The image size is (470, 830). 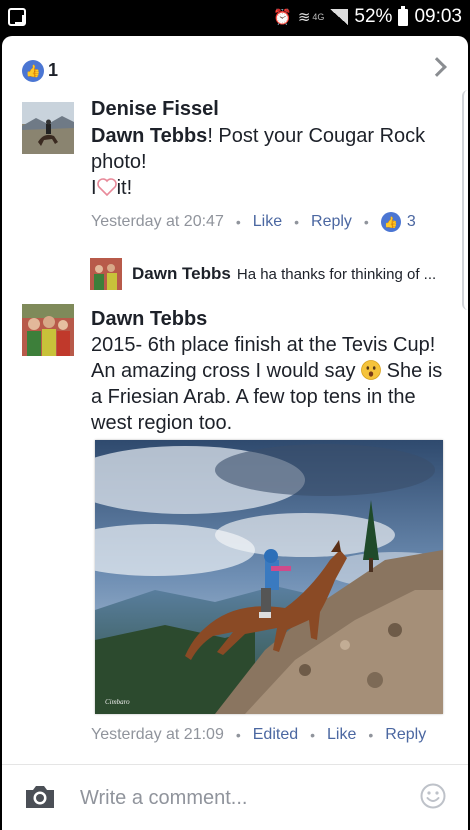 I want to click on like-count: 1, so click(x=53, y=70).